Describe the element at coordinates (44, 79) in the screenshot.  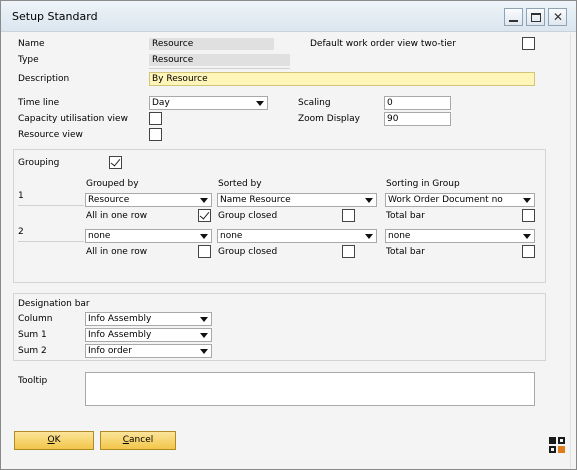
I see `description-label: Description` at that location.